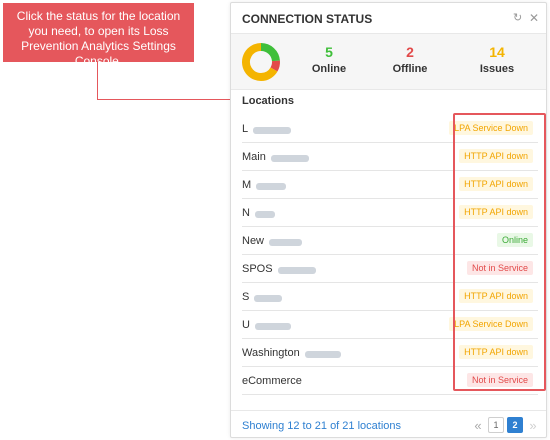  Describe the element at coordinates (410, 52) in the screenshot. I see `offline-count: 2` at that location.